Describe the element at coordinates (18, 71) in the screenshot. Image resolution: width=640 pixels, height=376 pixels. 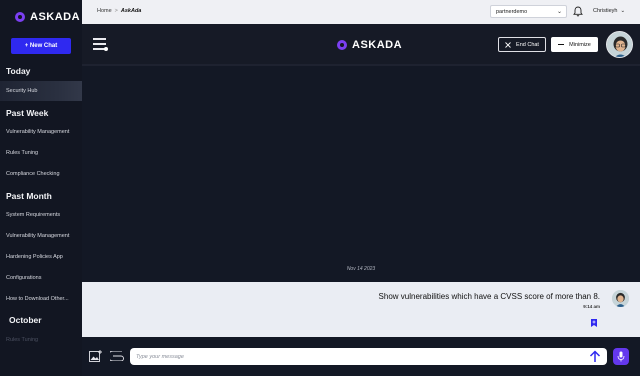
I see `section-today: Today` at that location.